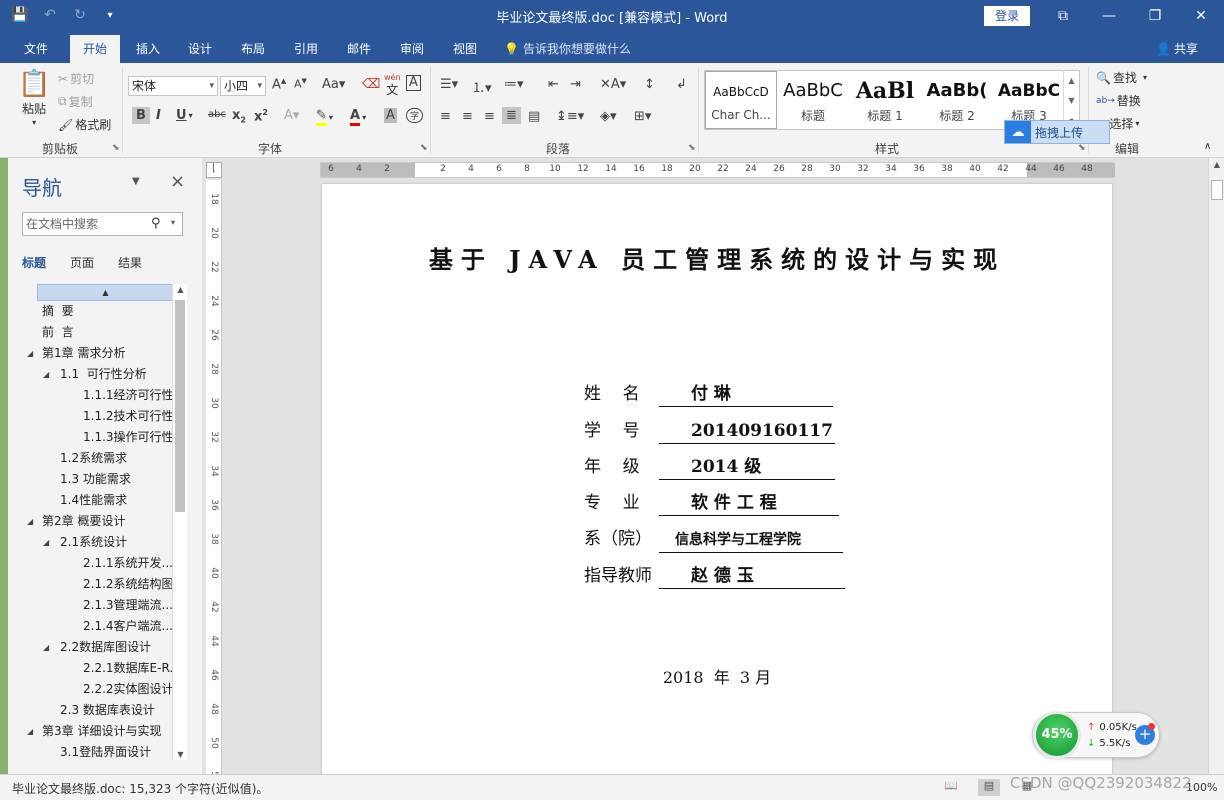  What do you see at coordinates (50, 15) in the screenshot?
I see `undo-icon: ↶` at bounding box center [50, 15].